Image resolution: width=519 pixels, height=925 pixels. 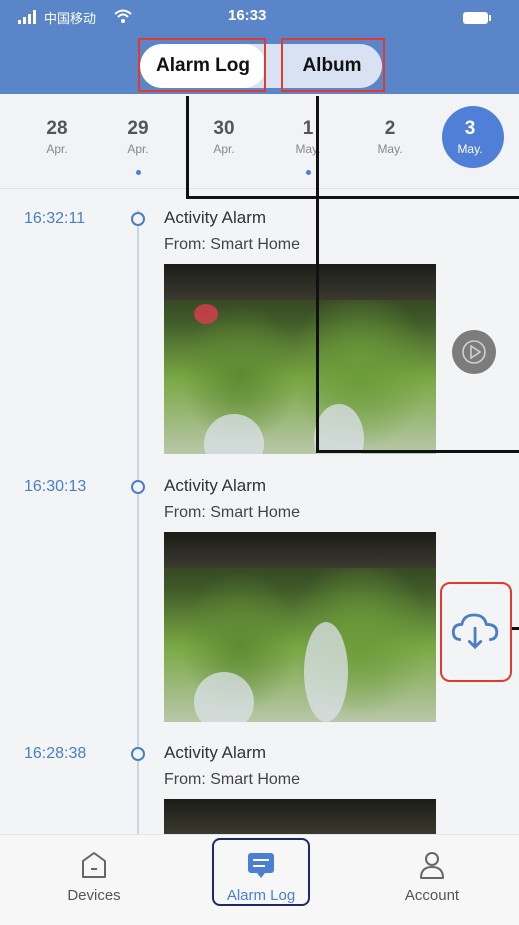 I want to click on tab-album-highlight, so click(x=333, y=65).